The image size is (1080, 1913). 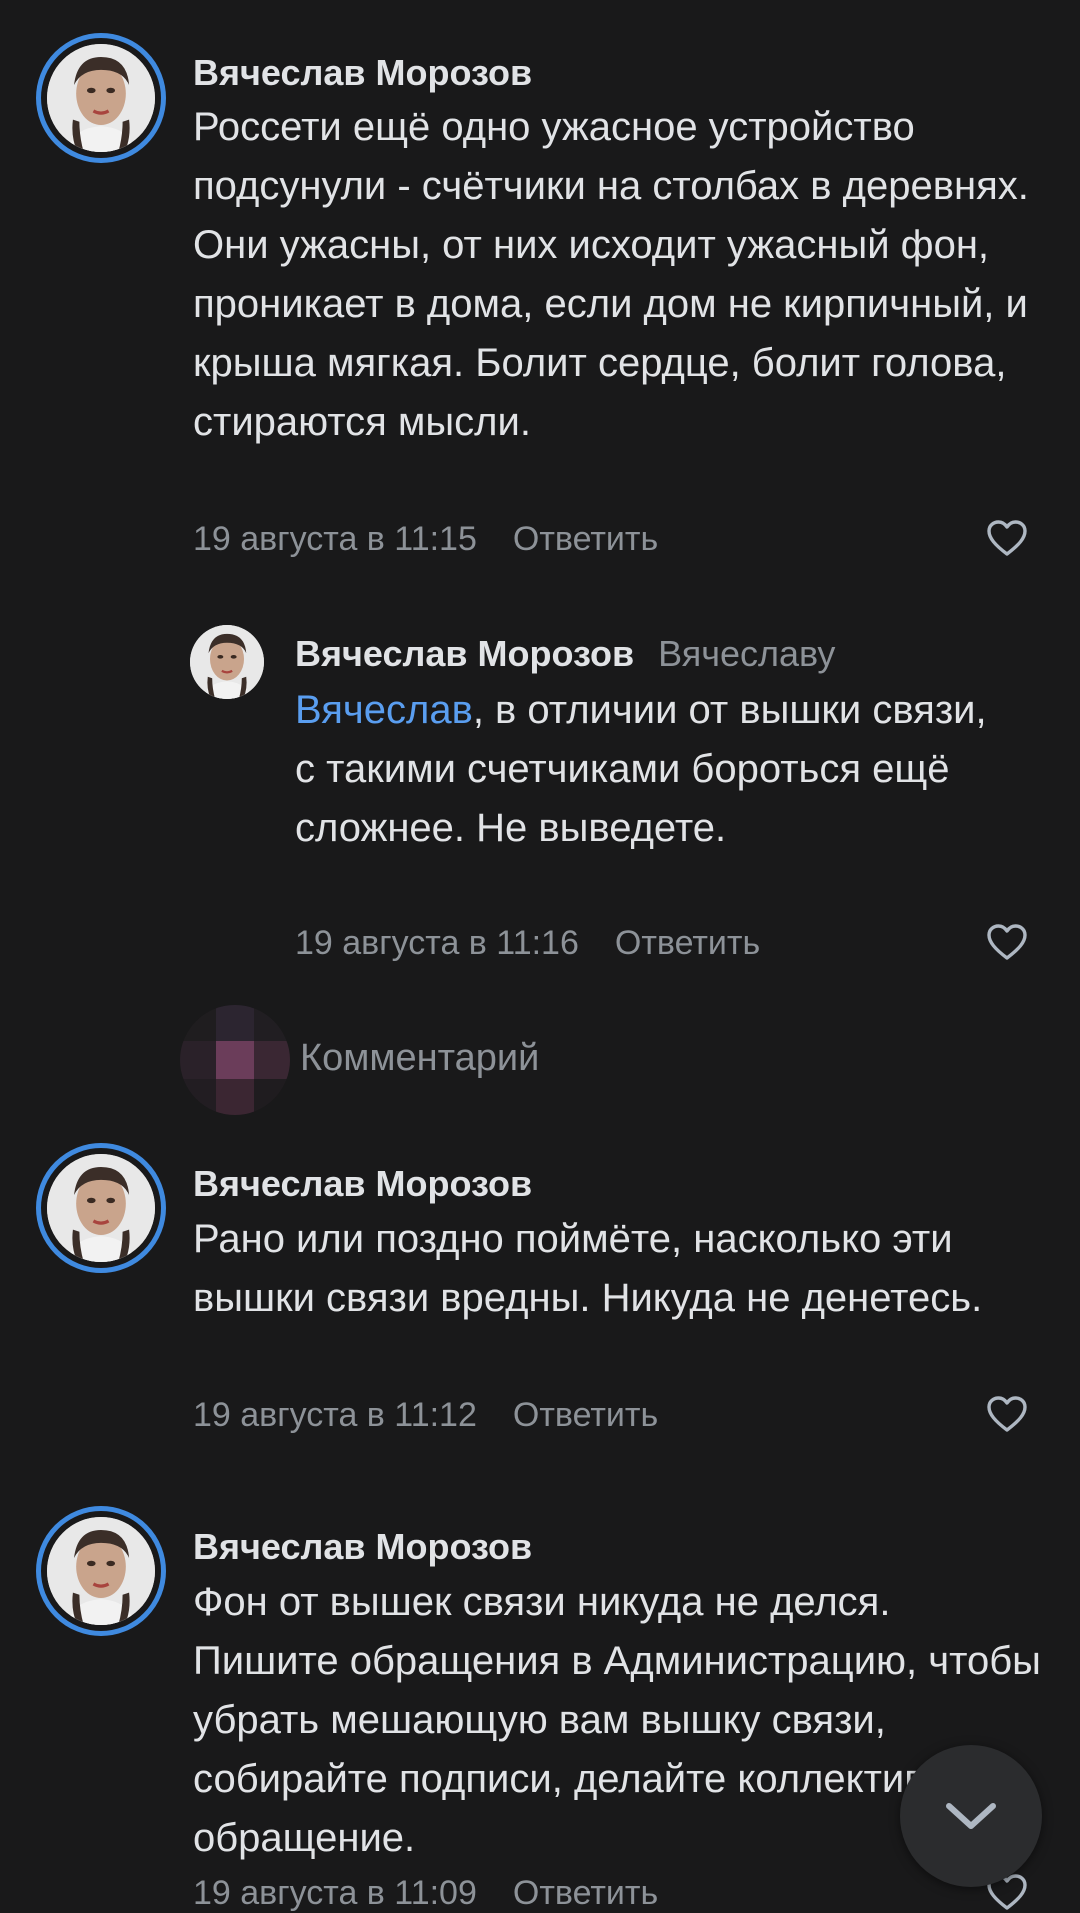 What do you see at coordinates (464, 653) in the screenshot?
I see `comment-author-name: Вячеслав Морозов` at bounding box center [464, 653].